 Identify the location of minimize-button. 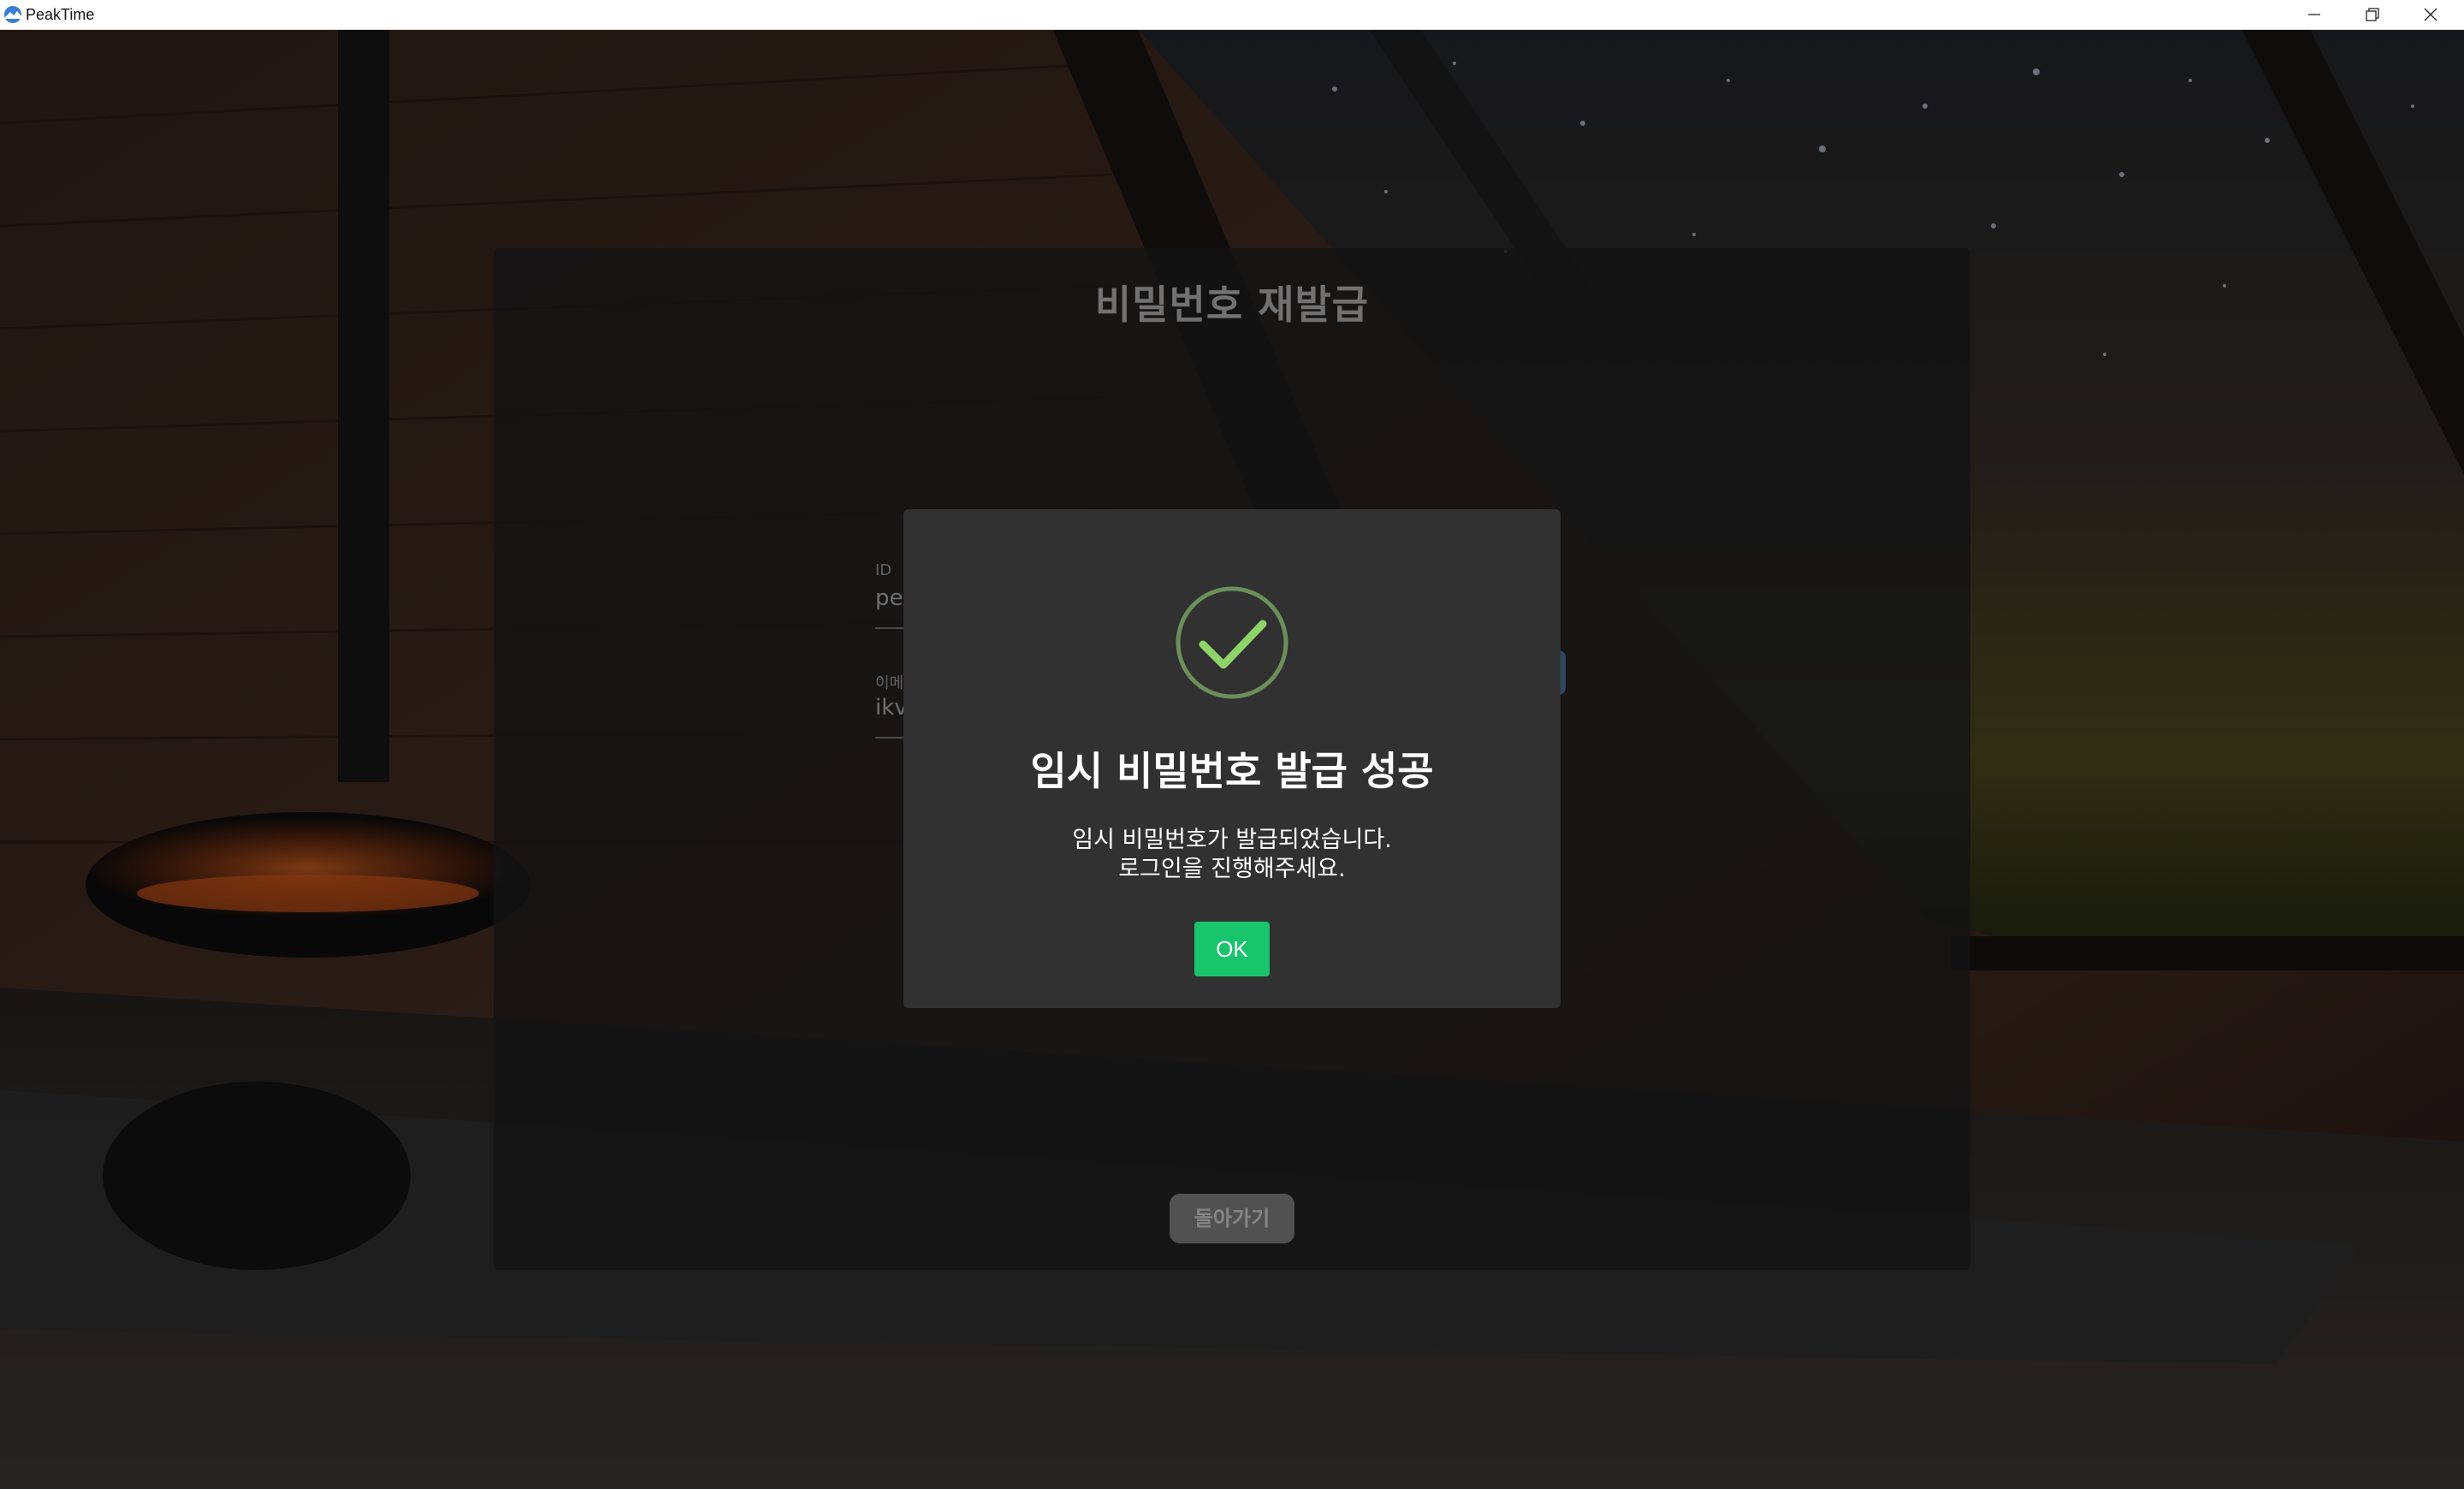
(2314, 14).